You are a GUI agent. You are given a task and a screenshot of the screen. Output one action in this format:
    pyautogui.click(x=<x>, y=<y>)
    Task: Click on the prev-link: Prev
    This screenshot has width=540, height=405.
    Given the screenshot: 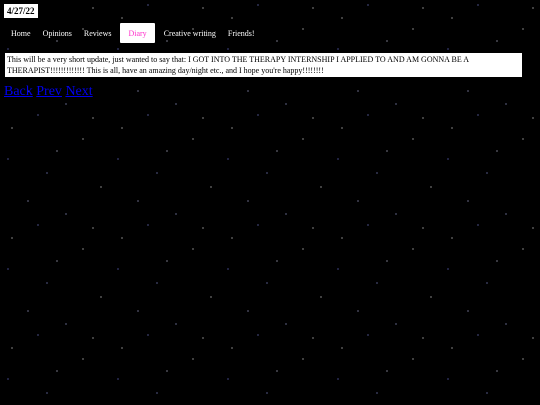 What is the action you would take?
    pyautogui.click(x=49, y=91)
    